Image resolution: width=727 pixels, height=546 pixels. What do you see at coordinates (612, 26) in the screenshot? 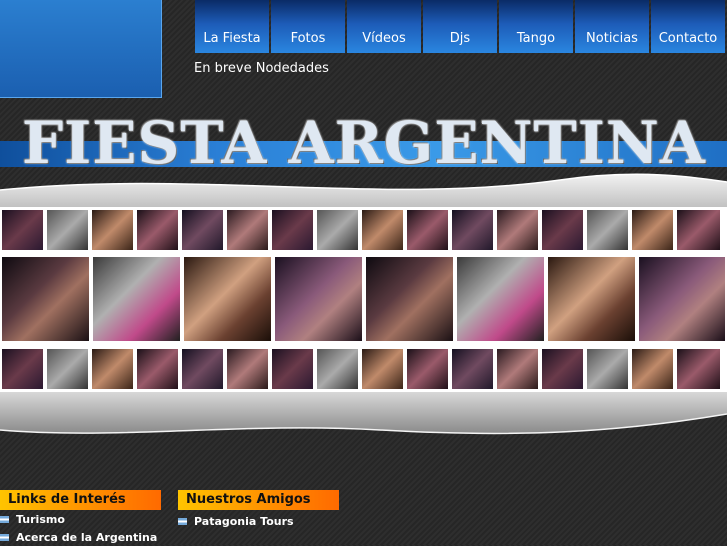
I see `nav-noticias: Noticias` at bounding box center [612, 26].